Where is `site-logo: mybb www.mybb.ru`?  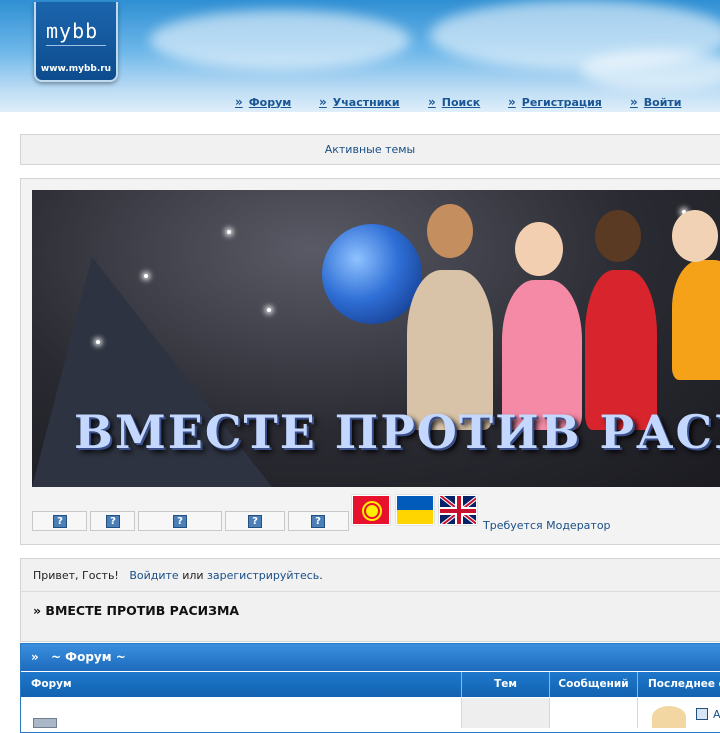
site-logo: mybb www.mybb.ru is located at coordinates (76, 42).